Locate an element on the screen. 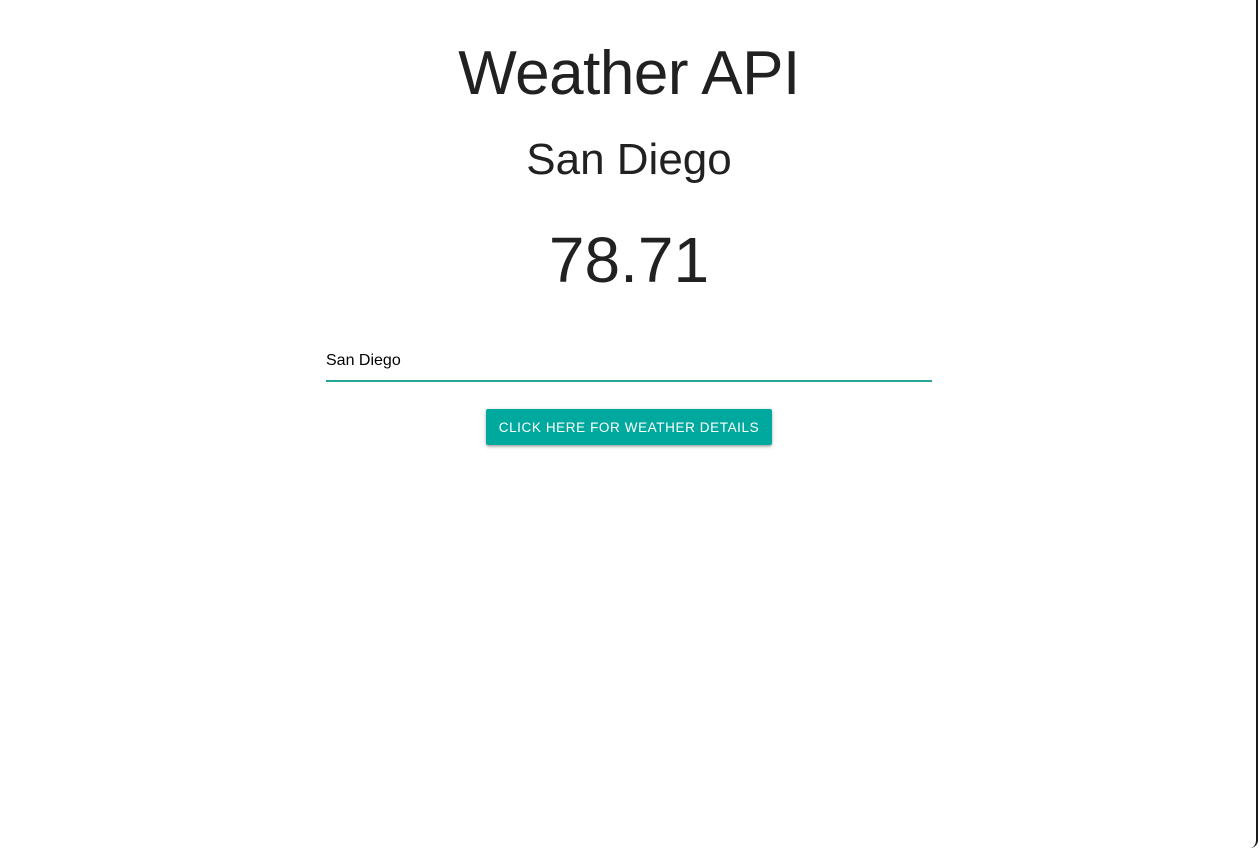 The width and height of the screenshot is (1260, 848). city-input is located at coordinates (629, 361).